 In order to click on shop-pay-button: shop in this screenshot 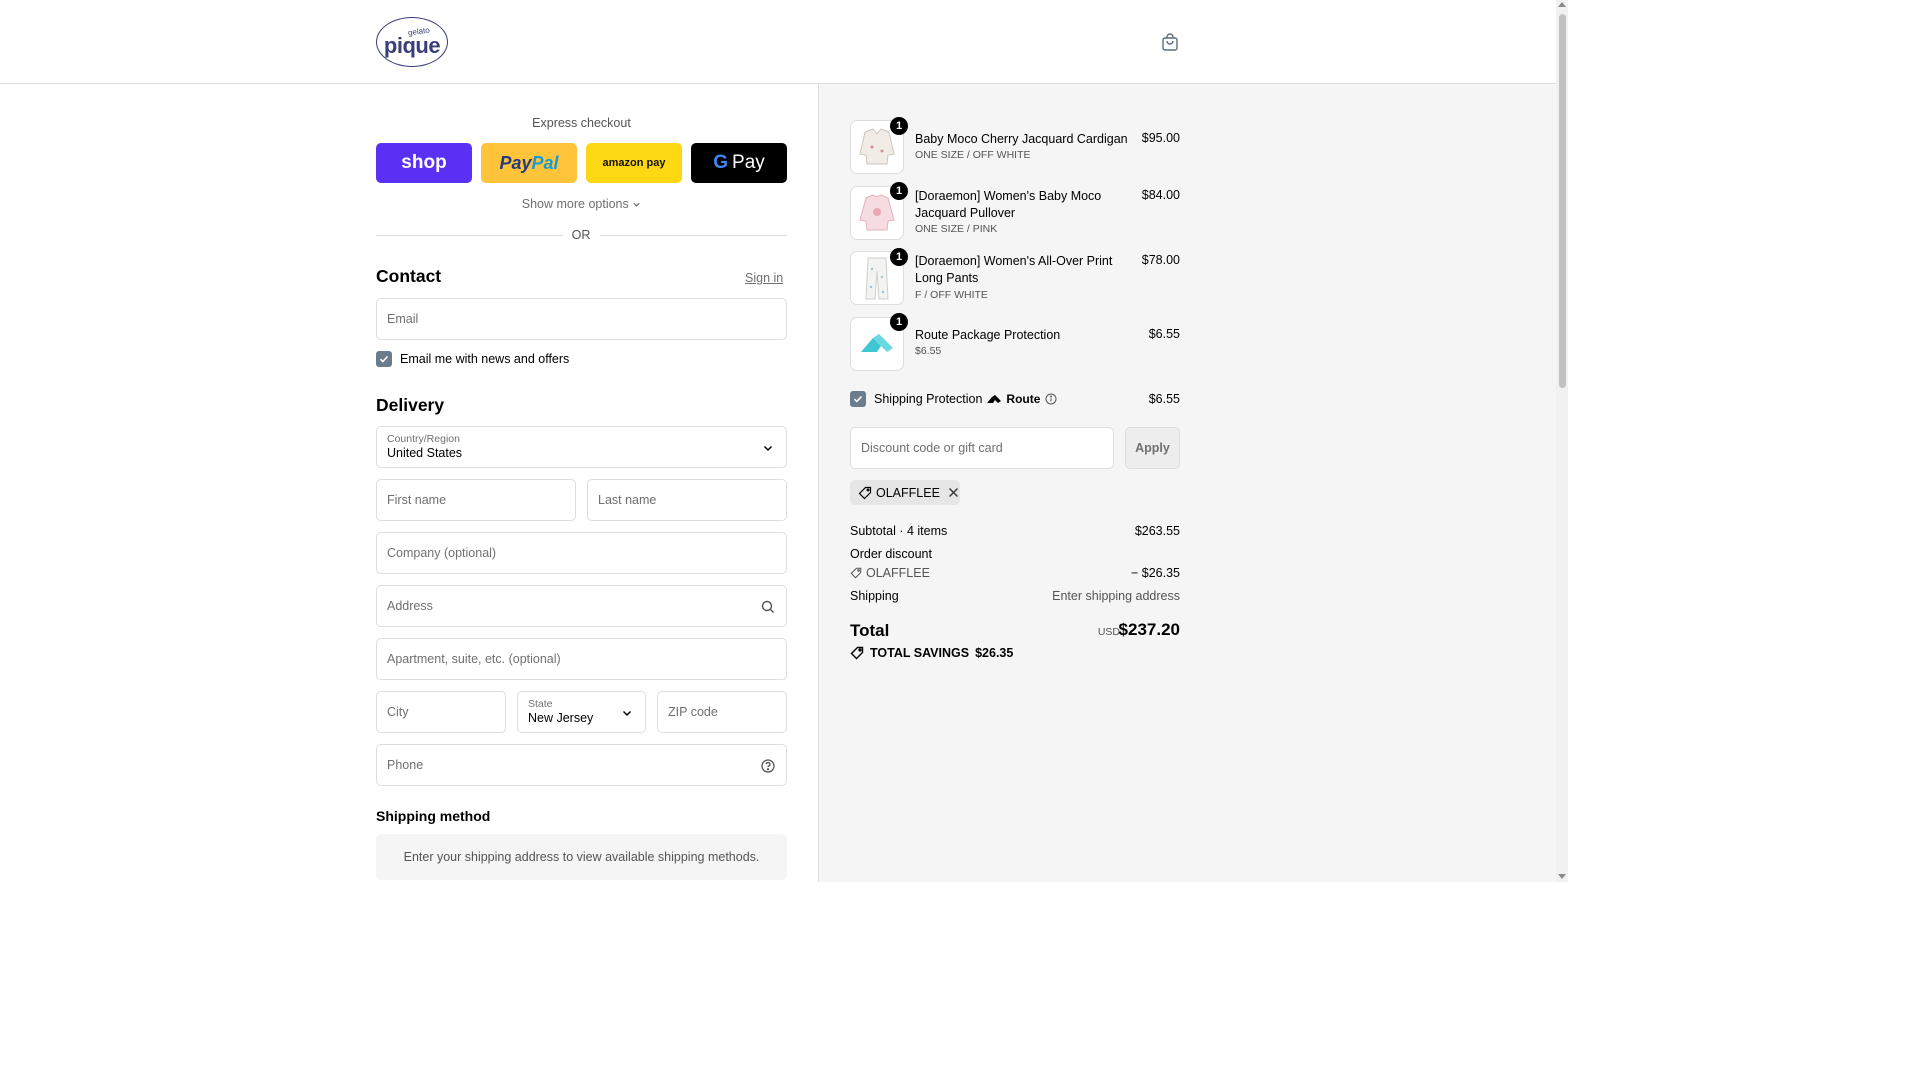, I will do `click(424, 163)`.